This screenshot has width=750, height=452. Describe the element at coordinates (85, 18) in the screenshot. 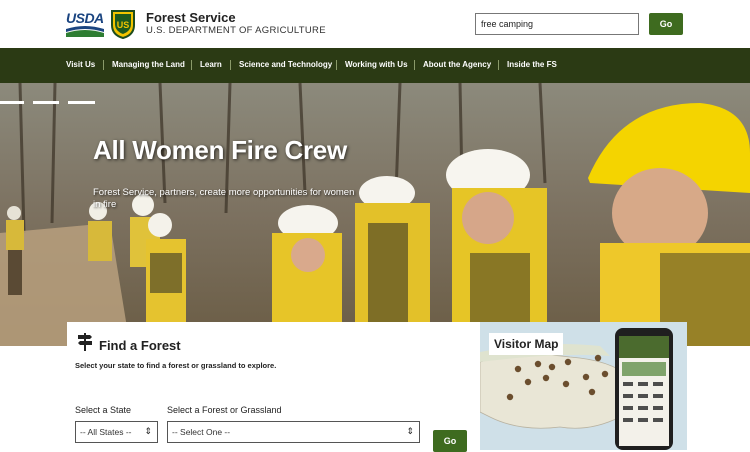

I see `usda-logo-text: USDA` at that location.